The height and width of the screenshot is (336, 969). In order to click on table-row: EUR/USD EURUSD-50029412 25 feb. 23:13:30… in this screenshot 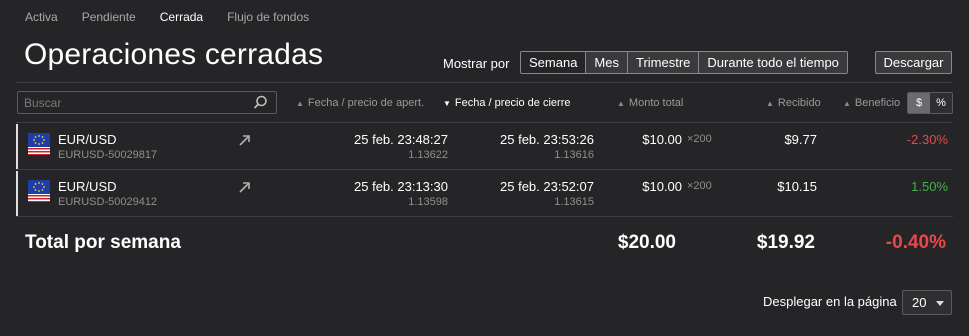, I will do `click(484, 194)`.